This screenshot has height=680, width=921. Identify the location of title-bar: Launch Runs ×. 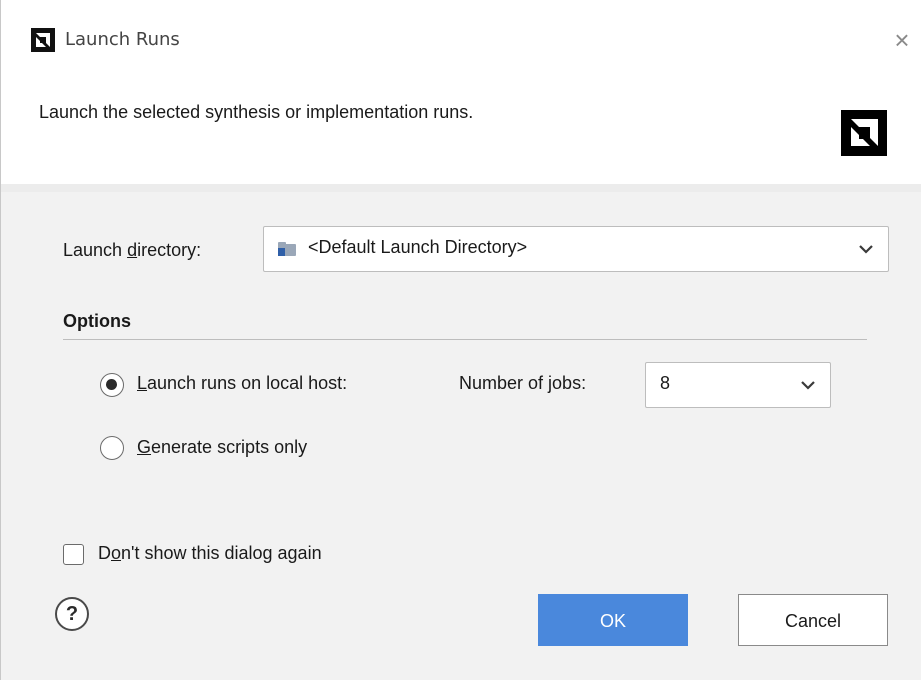
(461, 40).